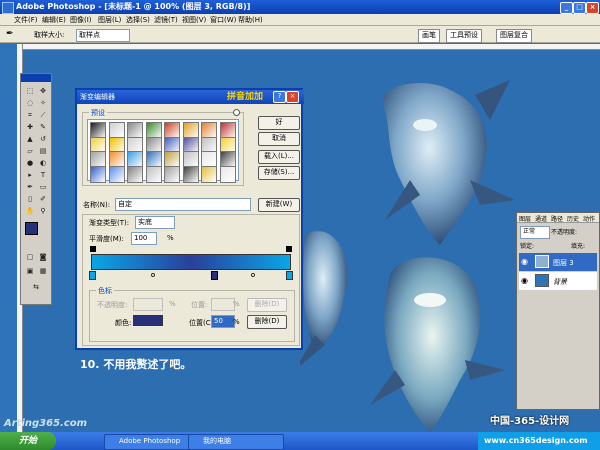 The width and height of the screenshot is (600, 450). I want to click on delete-opacity-stop-button: 删除(D), so click(267, 305).